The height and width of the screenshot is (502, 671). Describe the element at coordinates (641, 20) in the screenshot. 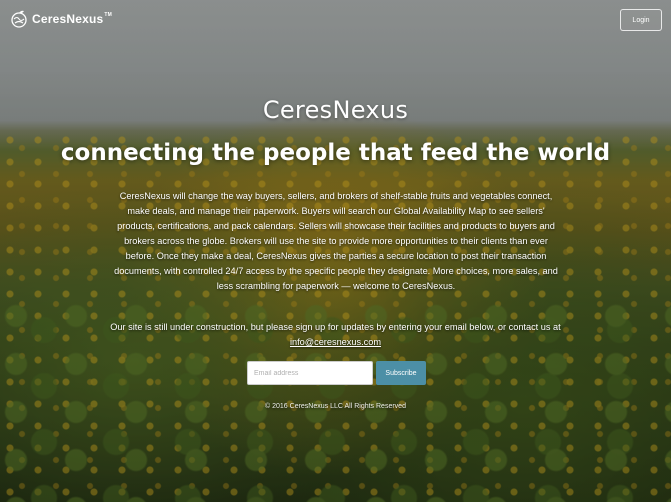

I see `login-button: Login` at that location.